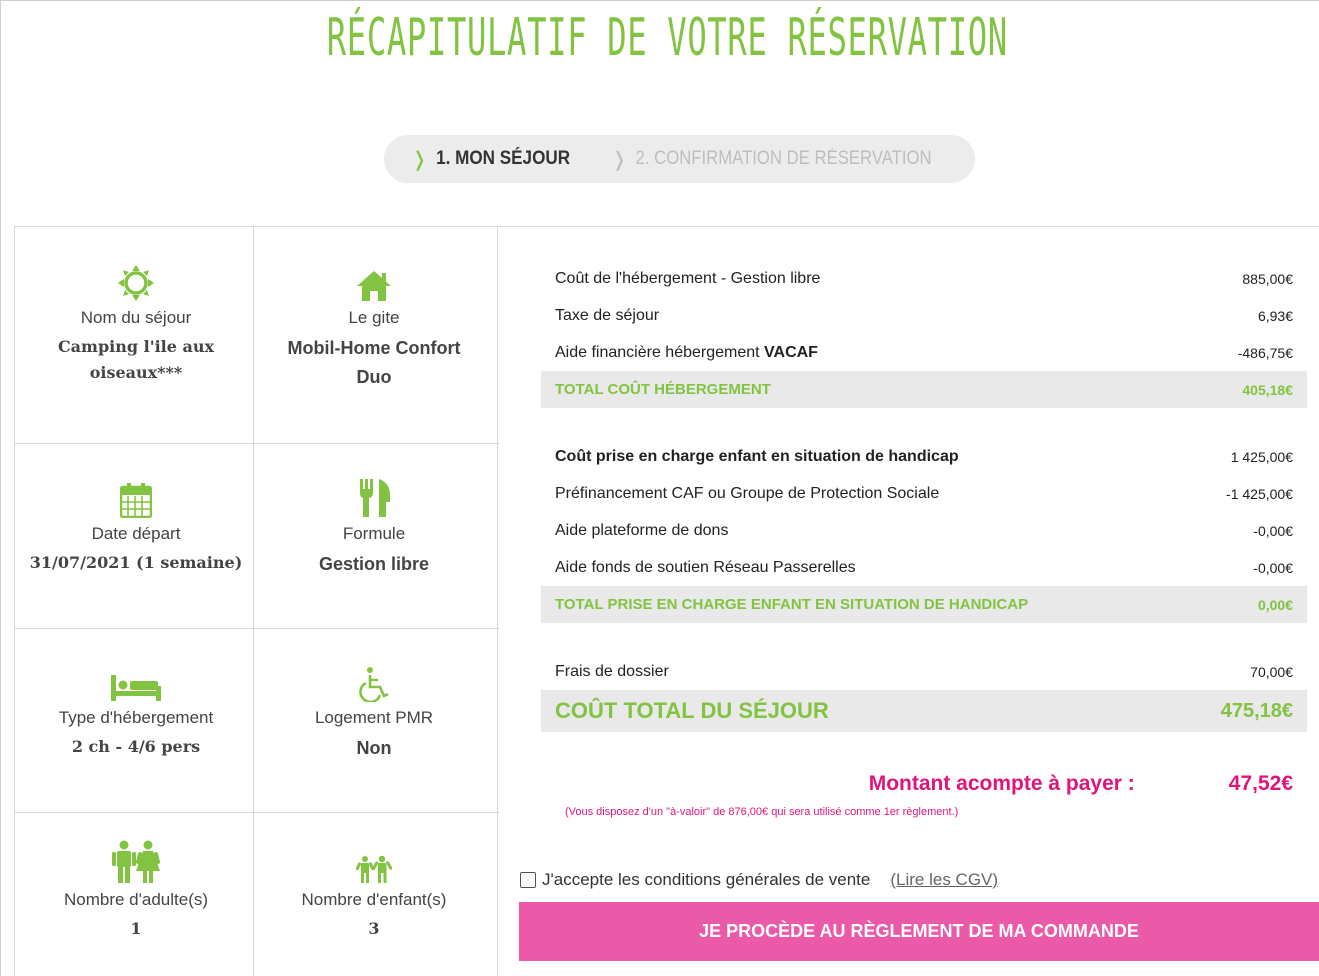 This screenshot has width=1319, height=976. What do you see at coordinates (374, 564) in the screenshot?
I see `detail-value: Gestion libre` at bounding box center [374, 564].